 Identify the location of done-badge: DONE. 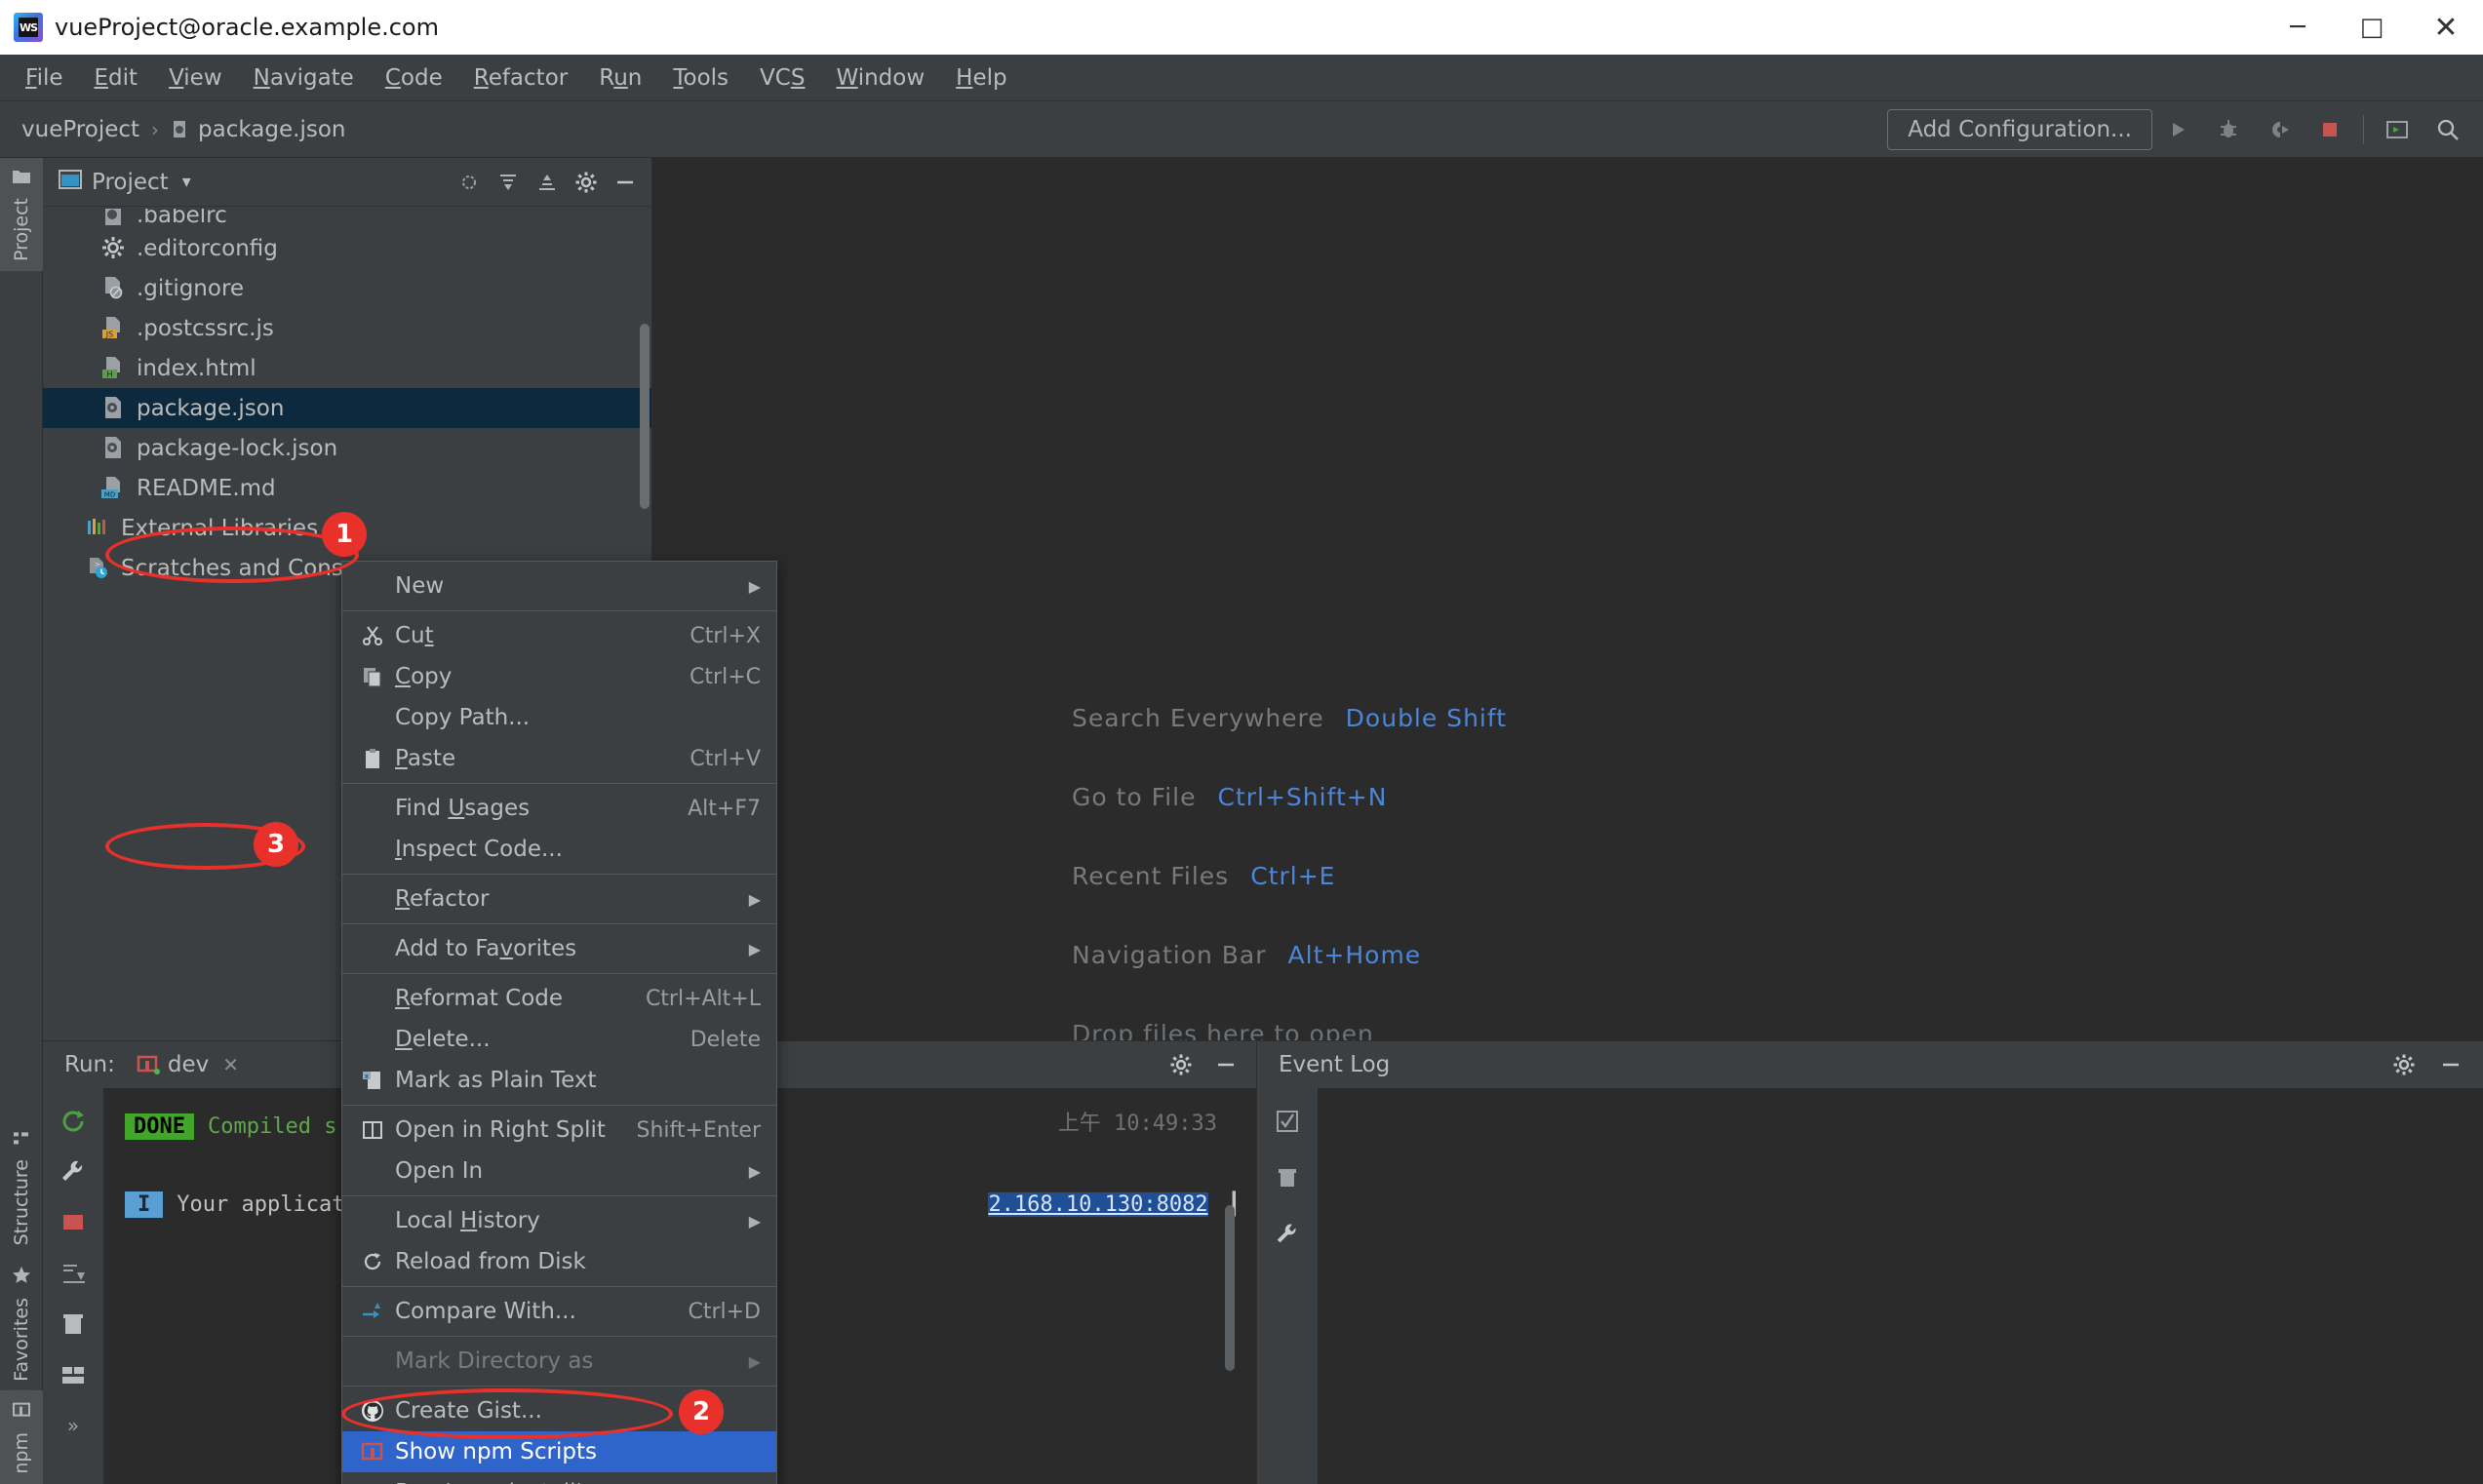
(159, 1126).